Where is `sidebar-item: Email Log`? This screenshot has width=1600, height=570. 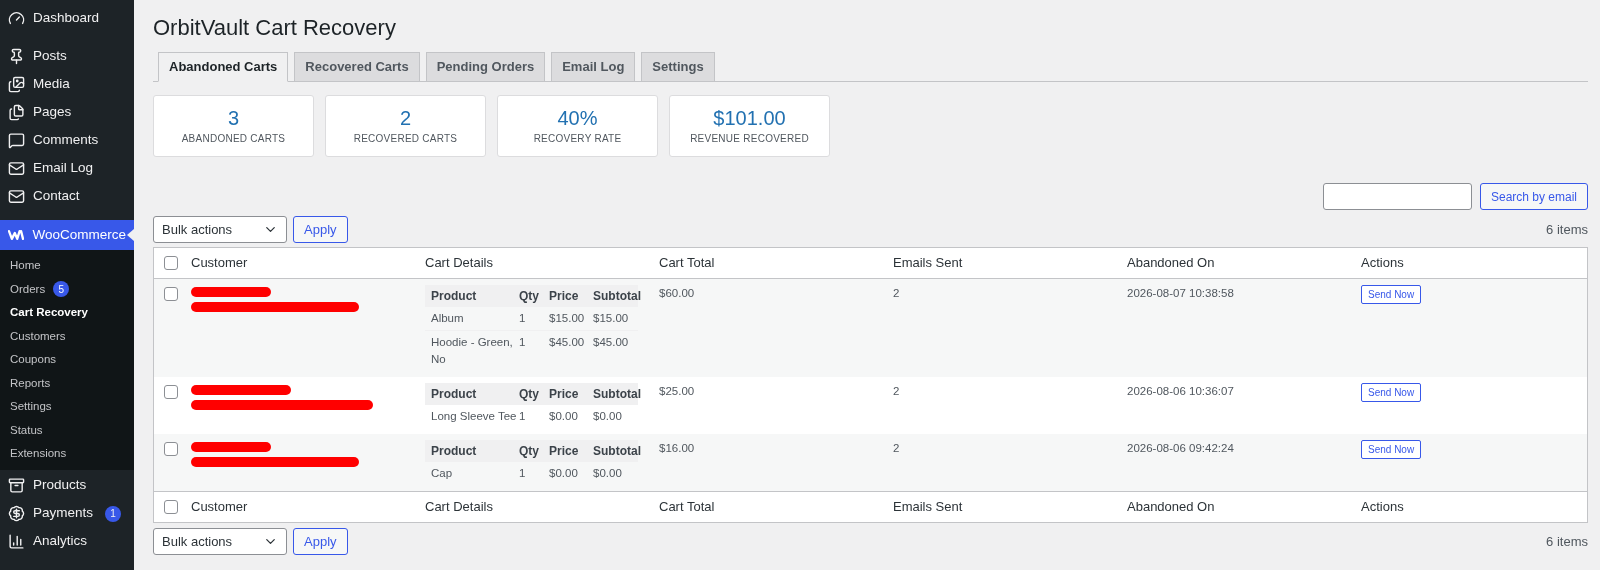
sidebar-item: Email Log is located at coordinates (67, 168).